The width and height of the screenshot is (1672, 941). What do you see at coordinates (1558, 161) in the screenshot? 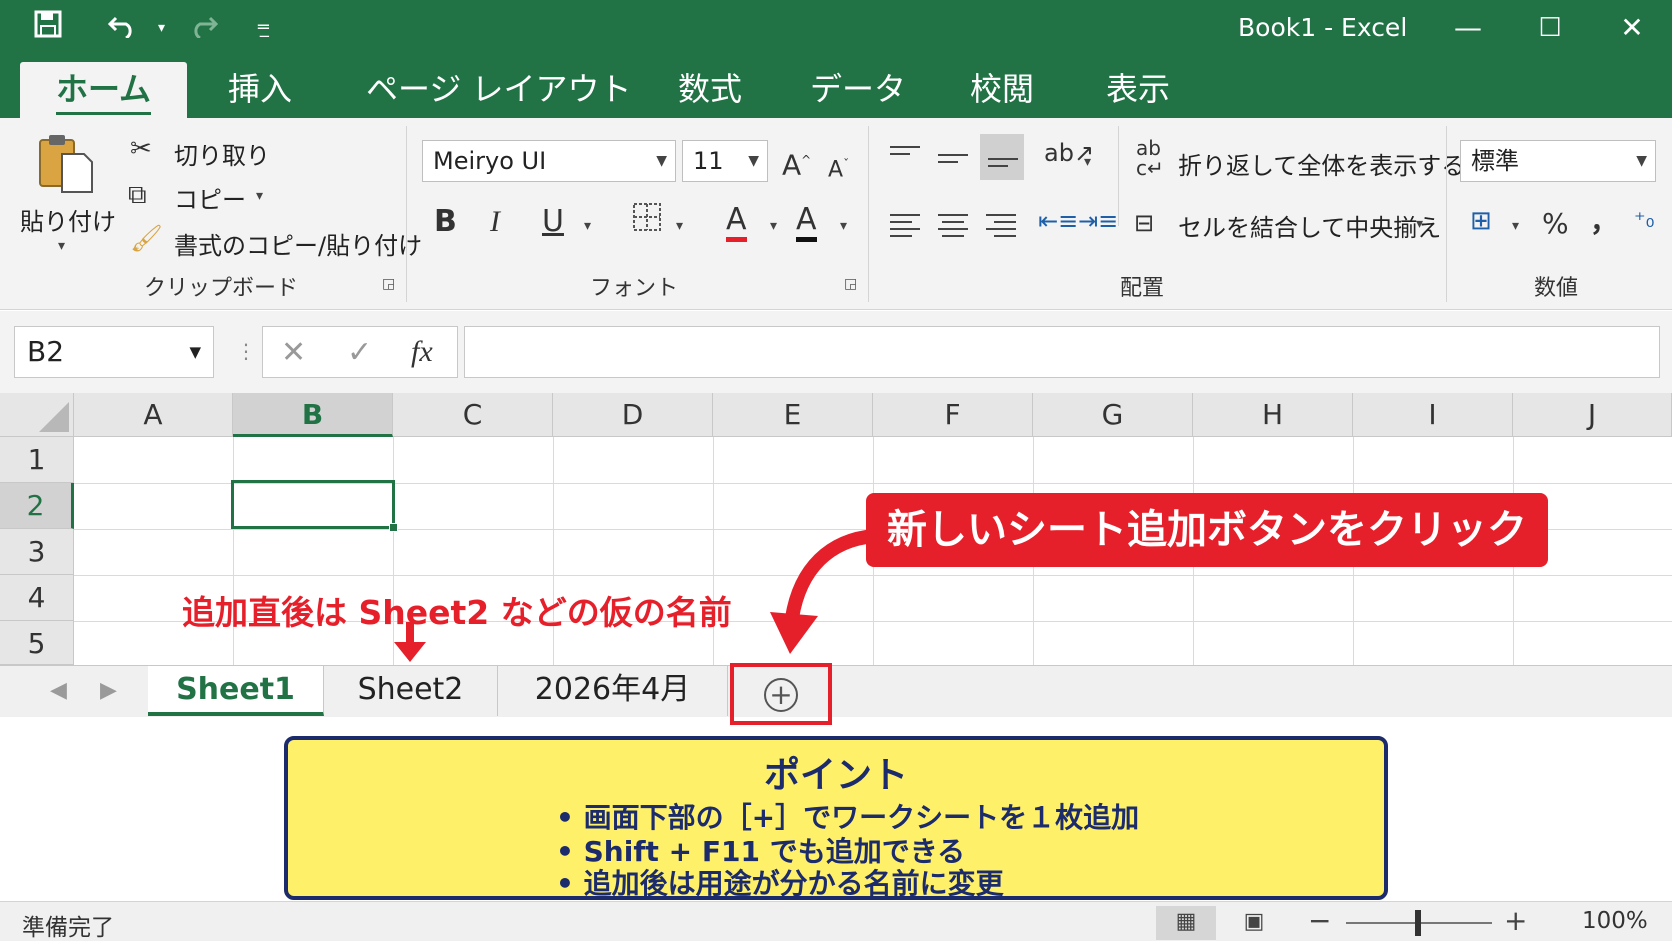
I see `number-format-select: 標準 ▼` at bounding box center [1558, 161].